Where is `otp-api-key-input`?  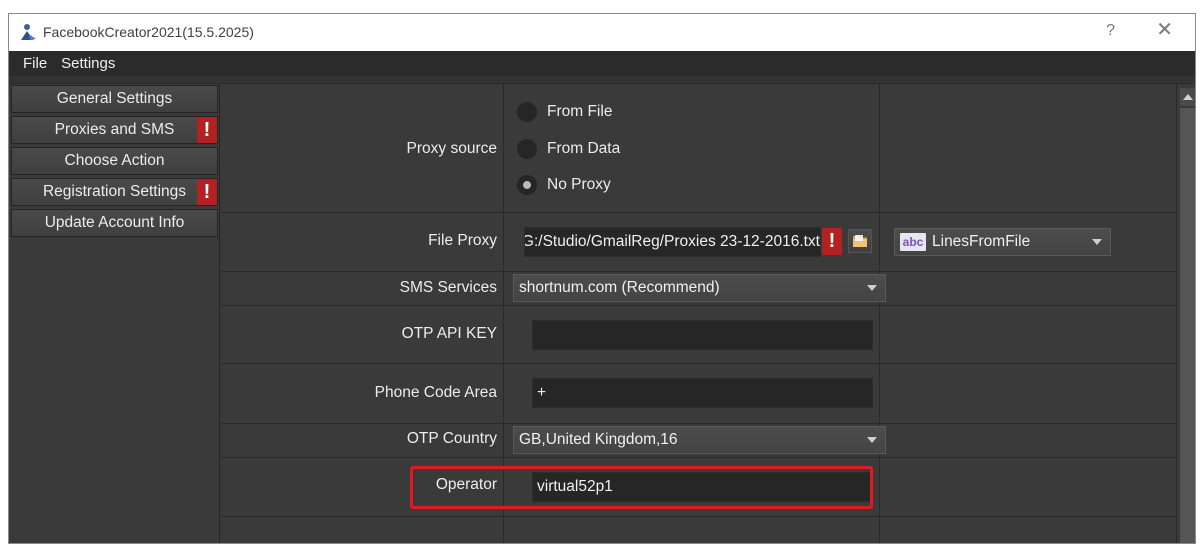
otp-api-key-input is located at coordinates (702, 335).